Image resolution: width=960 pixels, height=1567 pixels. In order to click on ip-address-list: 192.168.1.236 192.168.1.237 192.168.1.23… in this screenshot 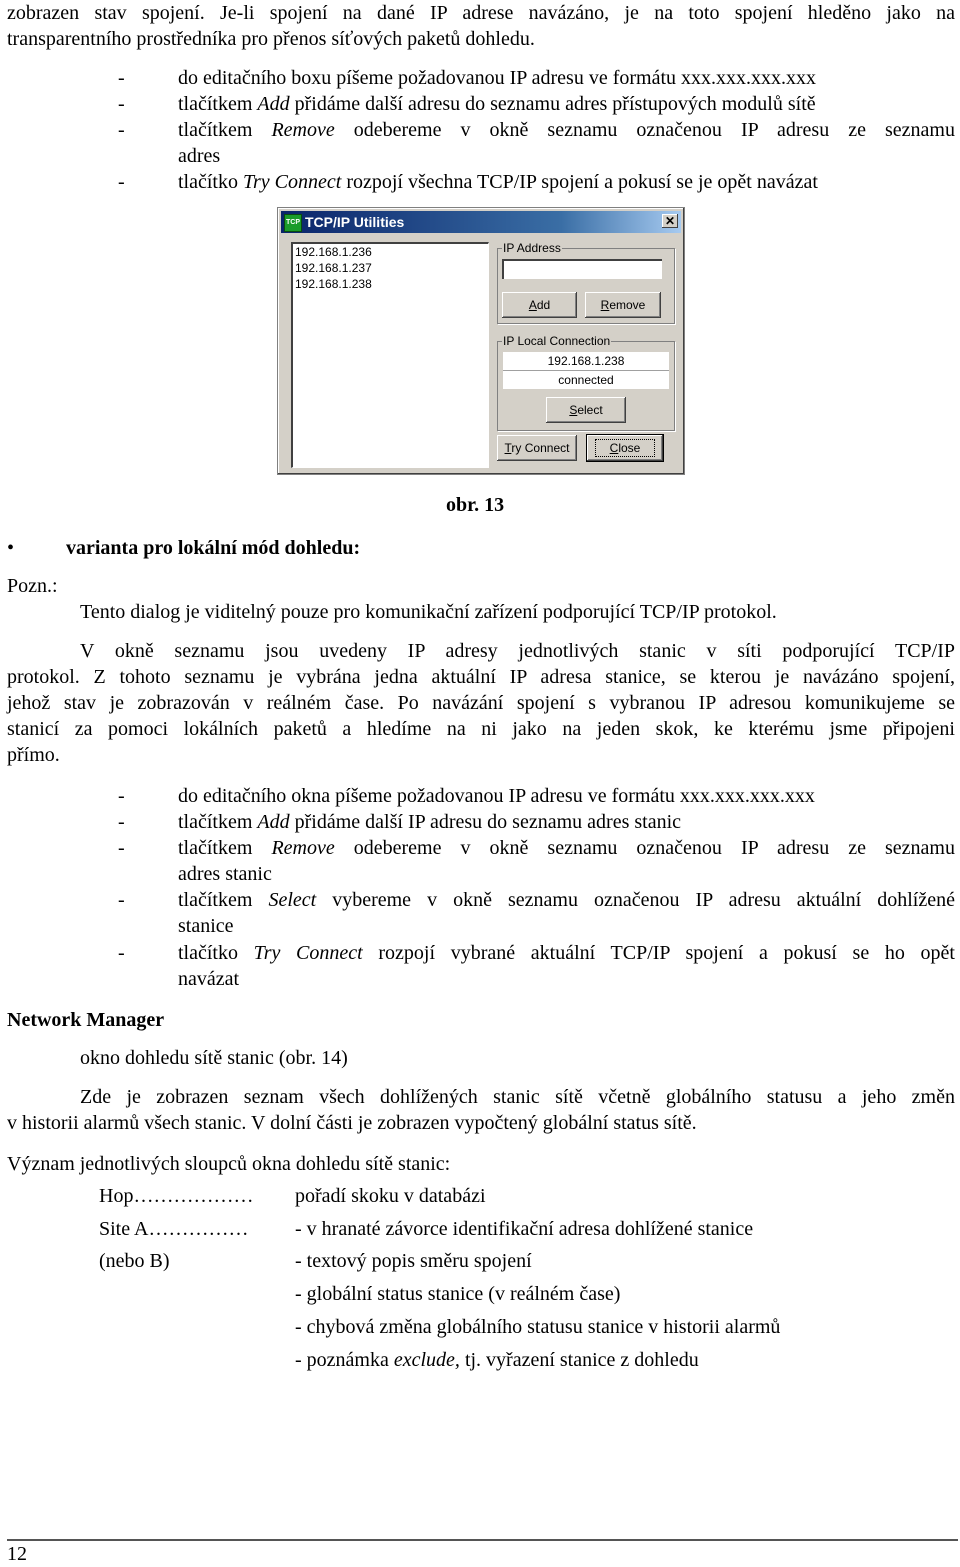, I will do `click(390, 355)`.